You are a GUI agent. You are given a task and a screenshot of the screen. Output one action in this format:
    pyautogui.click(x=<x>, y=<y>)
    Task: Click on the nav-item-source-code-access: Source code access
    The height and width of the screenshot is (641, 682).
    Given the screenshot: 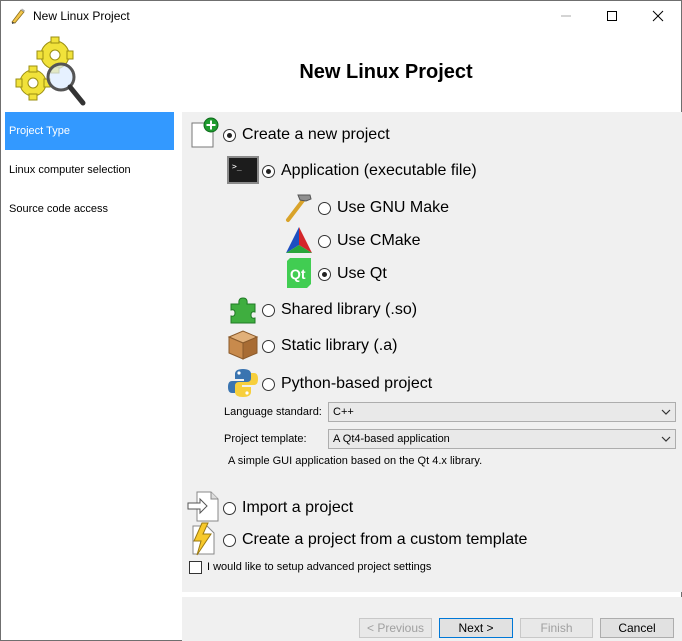 What is the action you would take?
    pyautogui.click(x=89, y=209)
    